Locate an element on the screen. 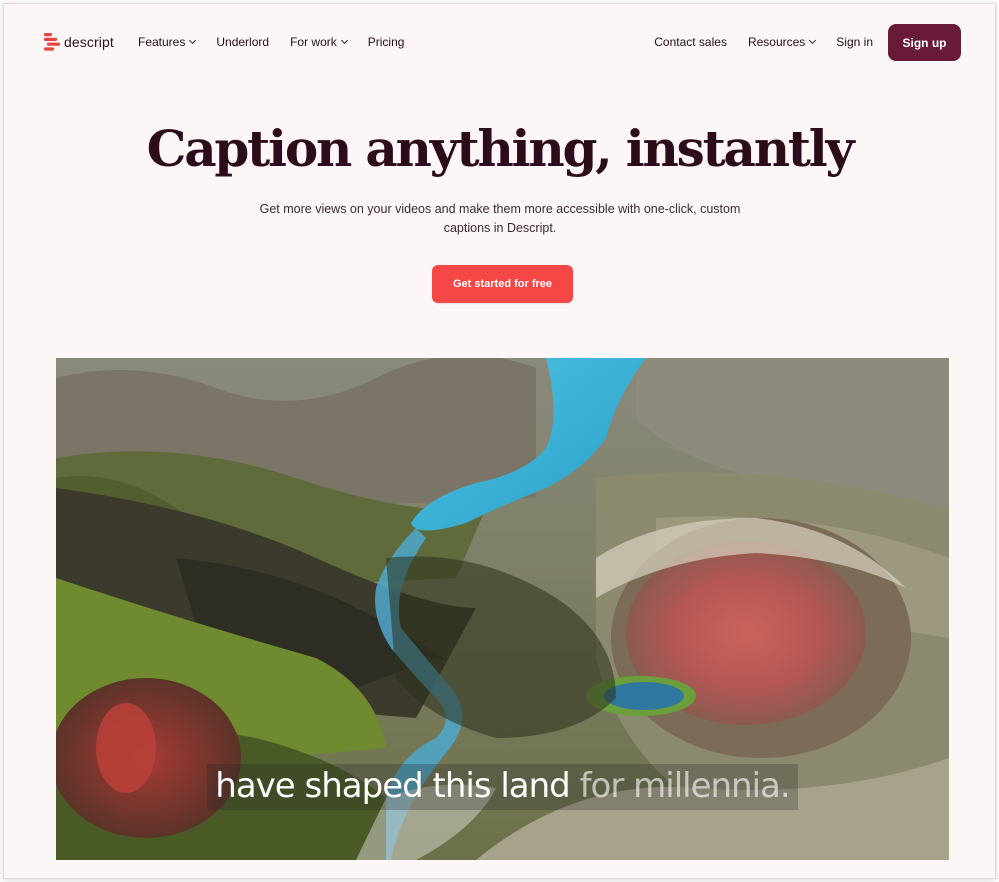 Image resolution: width=999 pixels, height=882 pixels. nav-features: Features is located at coordinates (167, 42).